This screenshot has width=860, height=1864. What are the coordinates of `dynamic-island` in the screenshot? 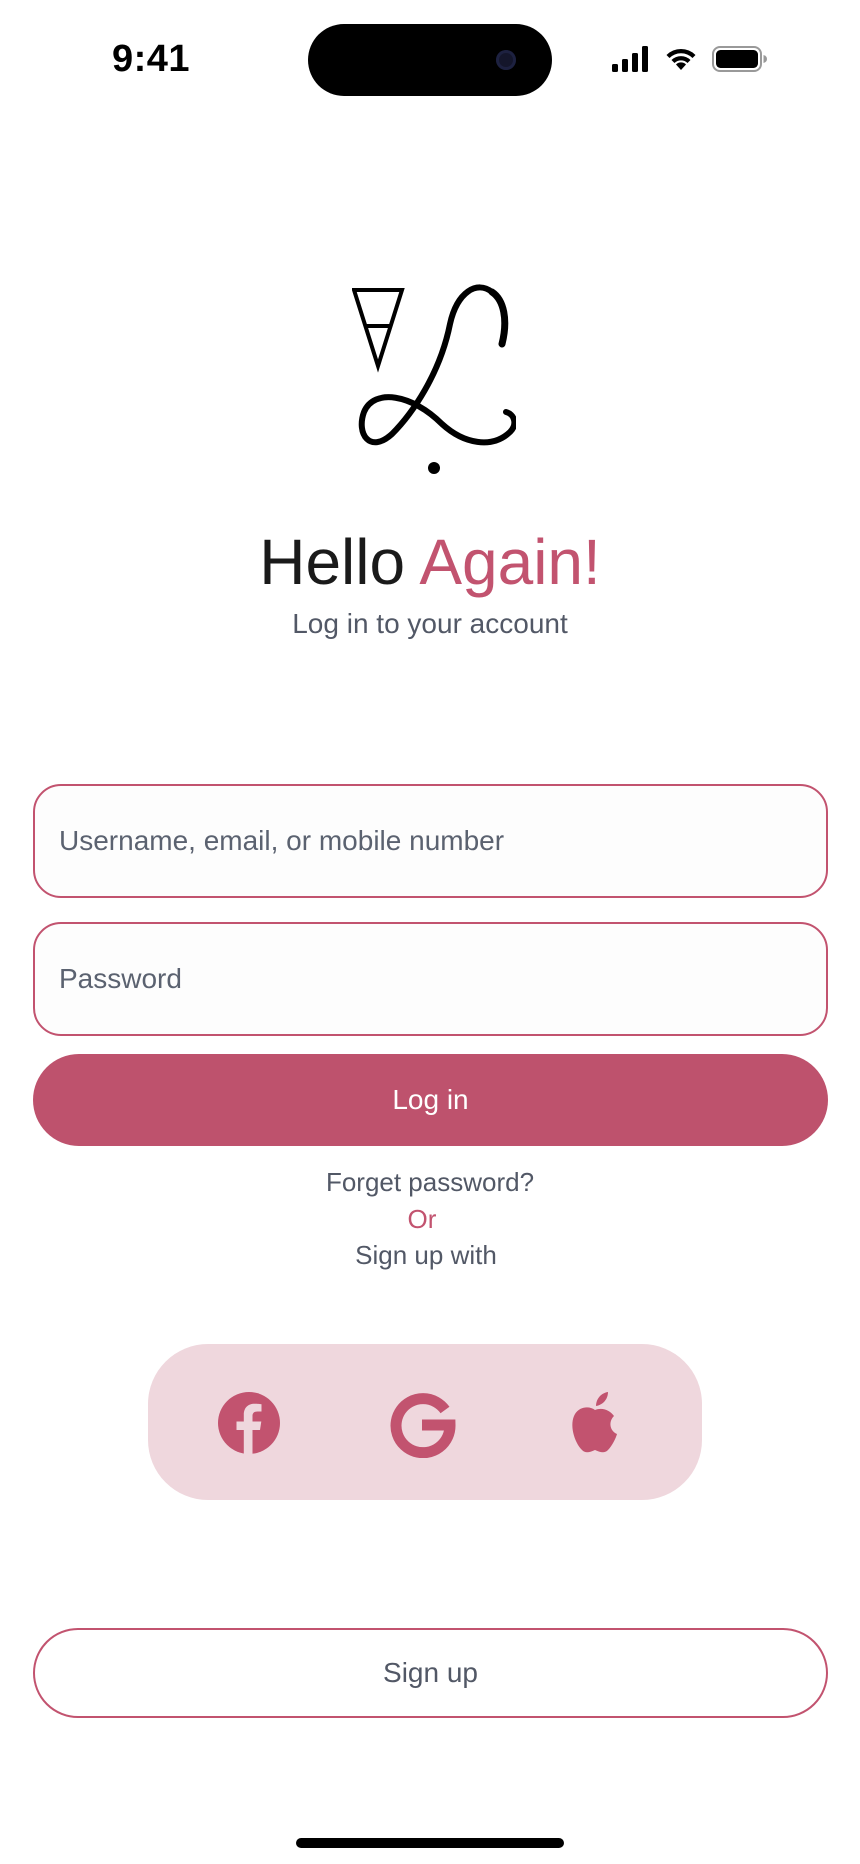 It's located at (430, 60).